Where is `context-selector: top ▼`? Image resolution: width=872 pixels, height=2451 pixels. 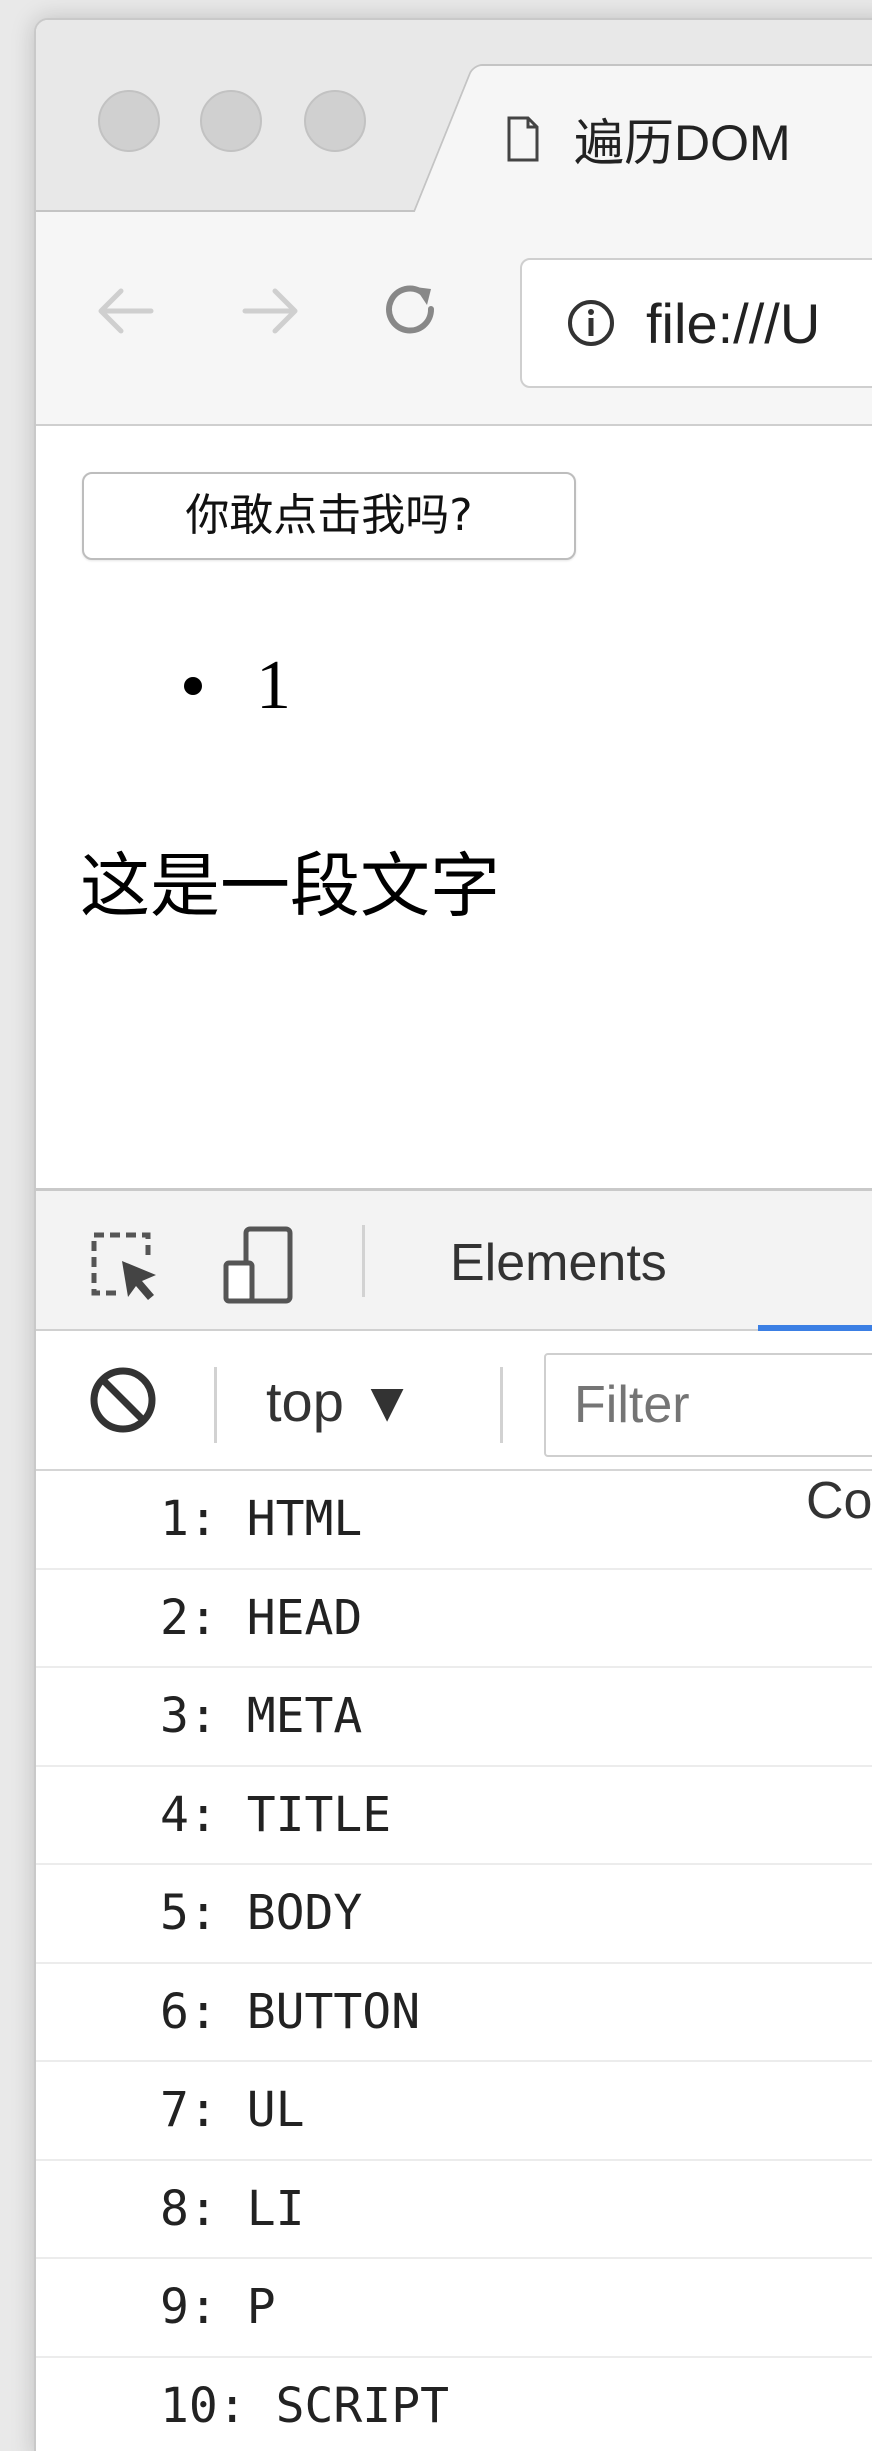
context-selector: top ▼ is located at coordinates (340, 1401).